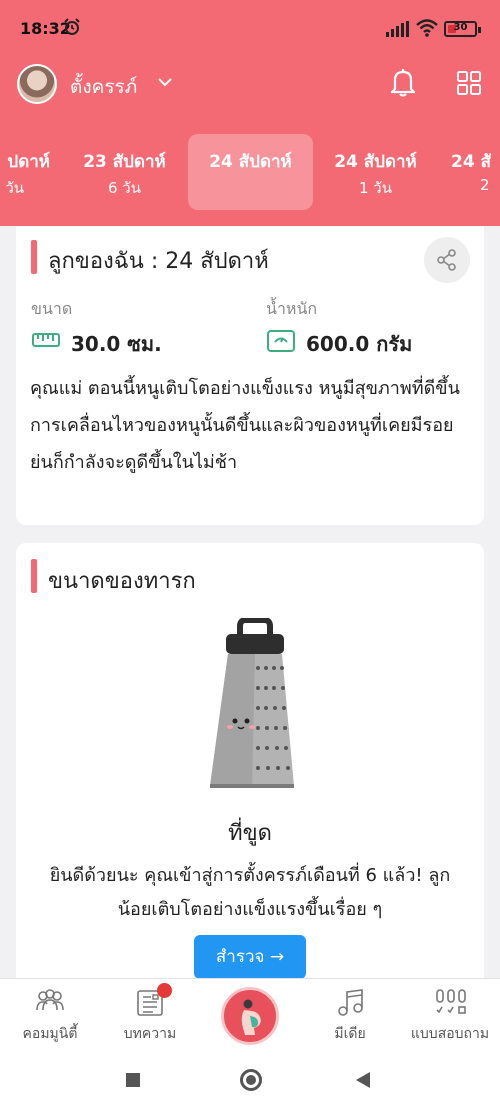 This screenshot has width=500, height=1111. I want to click on pregnancy-home-button, so click(250, 1016).